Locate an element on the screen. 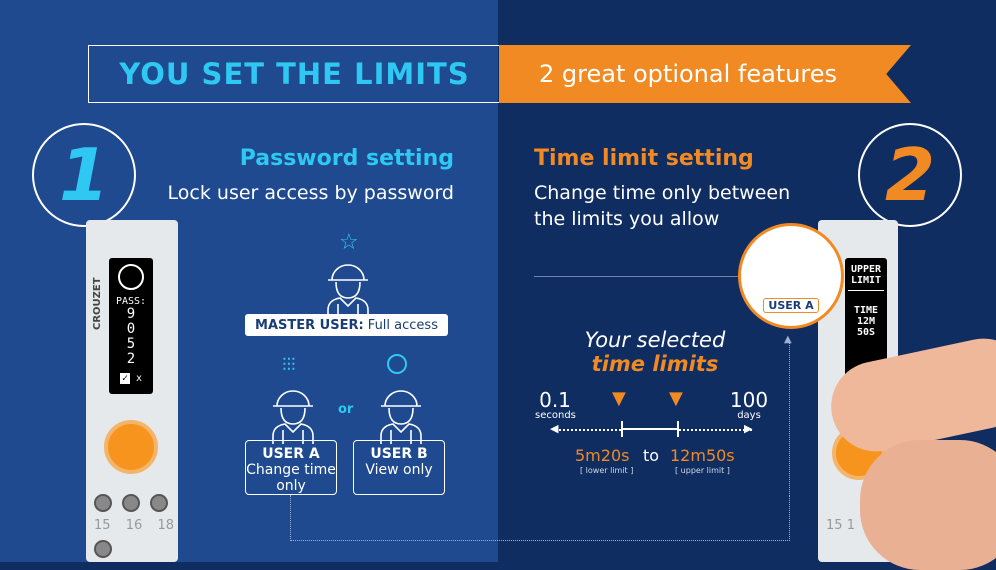 This screenshot has height=570, width=996. user-a-desc: Change time is located at coordinates (291, 470).